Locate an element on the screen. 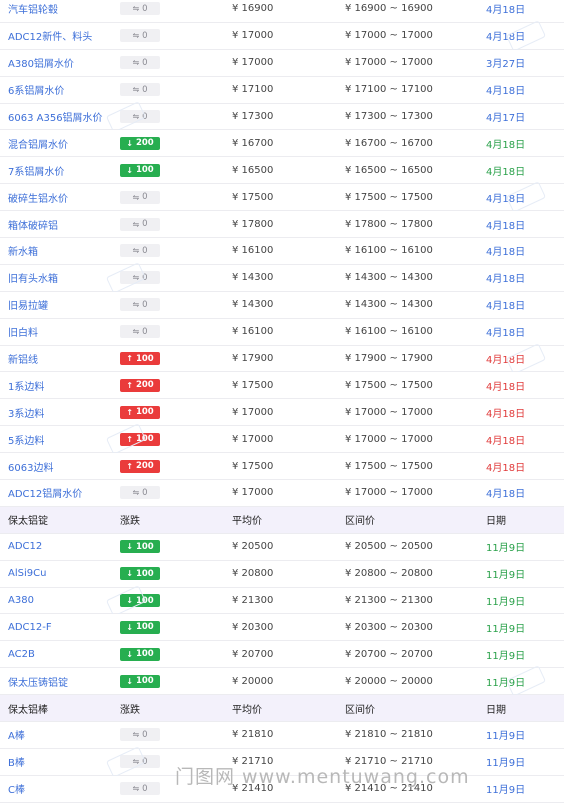 The height and width of the screenshot is (803, 564). table-row: 保太压铸铝锭 ↓ 100 ¥ 20000 ¥ 20000 ~ 20000 11月9日 is located at coordinates (282, 681).